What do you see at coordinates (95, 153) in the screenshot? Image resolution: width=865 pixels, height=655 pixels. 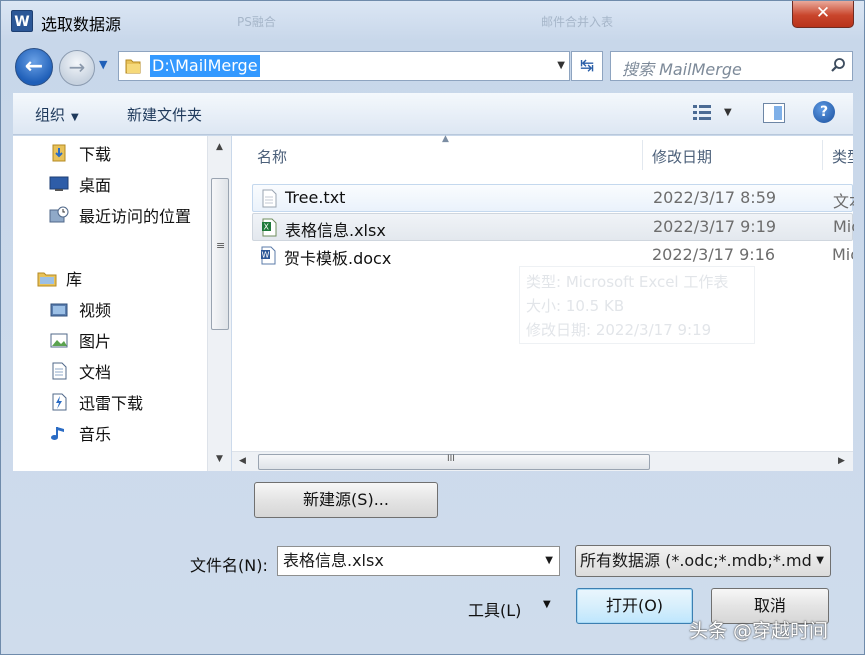 I see `sidebar-item-downloads: 下载` at bounding box center [95, 153].